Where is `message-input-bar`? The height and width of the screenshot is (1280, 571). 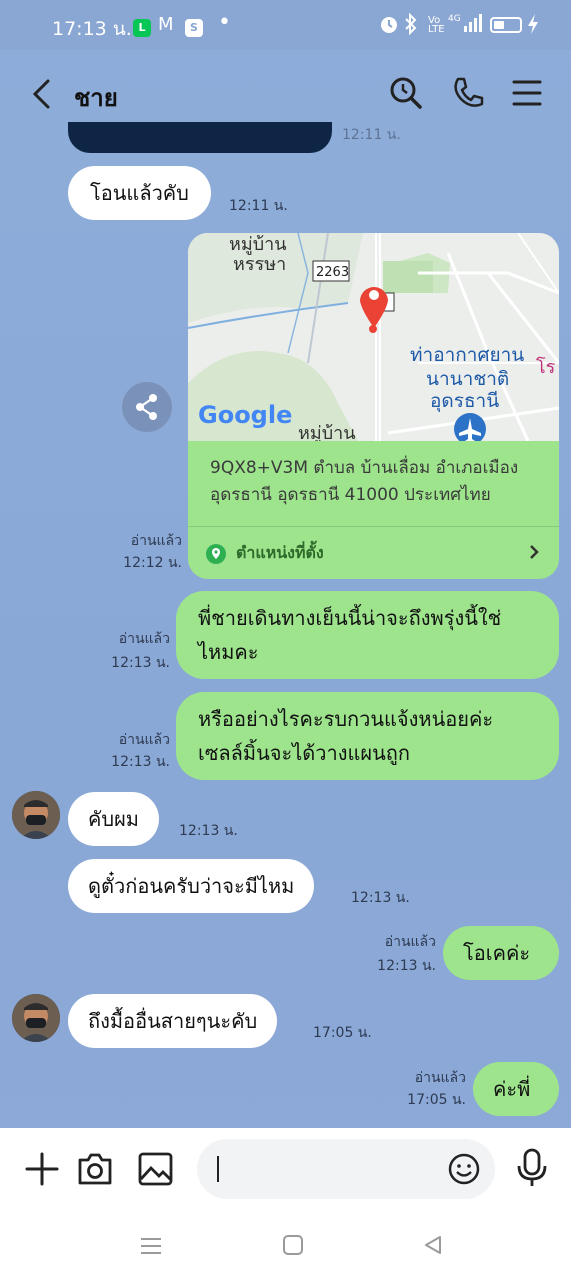 message-input-bar is located at coordinates (285, 1172).